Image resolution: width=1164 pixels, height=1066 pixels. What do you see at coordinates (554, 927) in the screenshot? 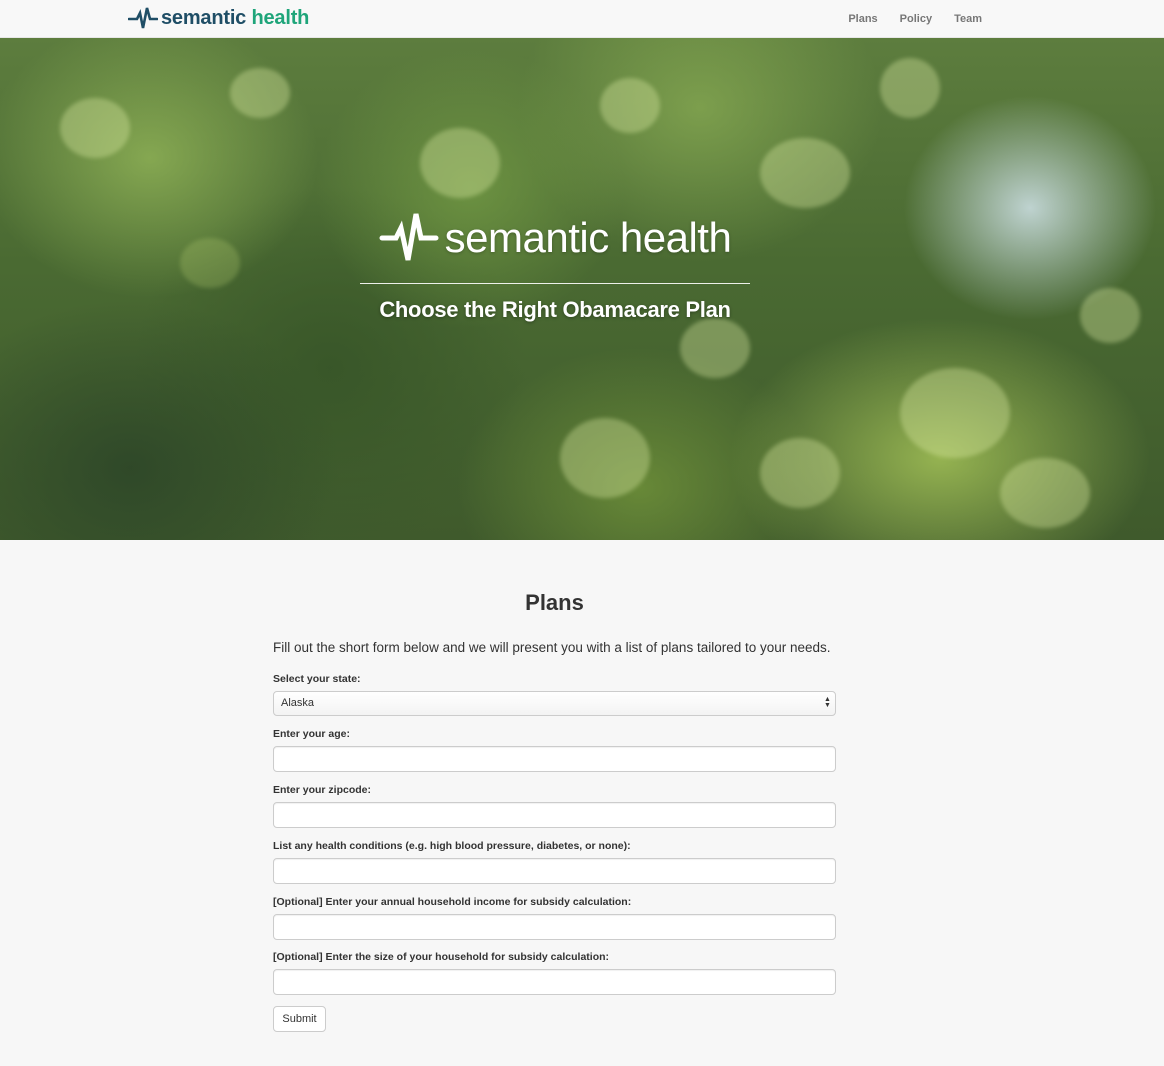
I see `income-input` at bounding box center [554, 927].